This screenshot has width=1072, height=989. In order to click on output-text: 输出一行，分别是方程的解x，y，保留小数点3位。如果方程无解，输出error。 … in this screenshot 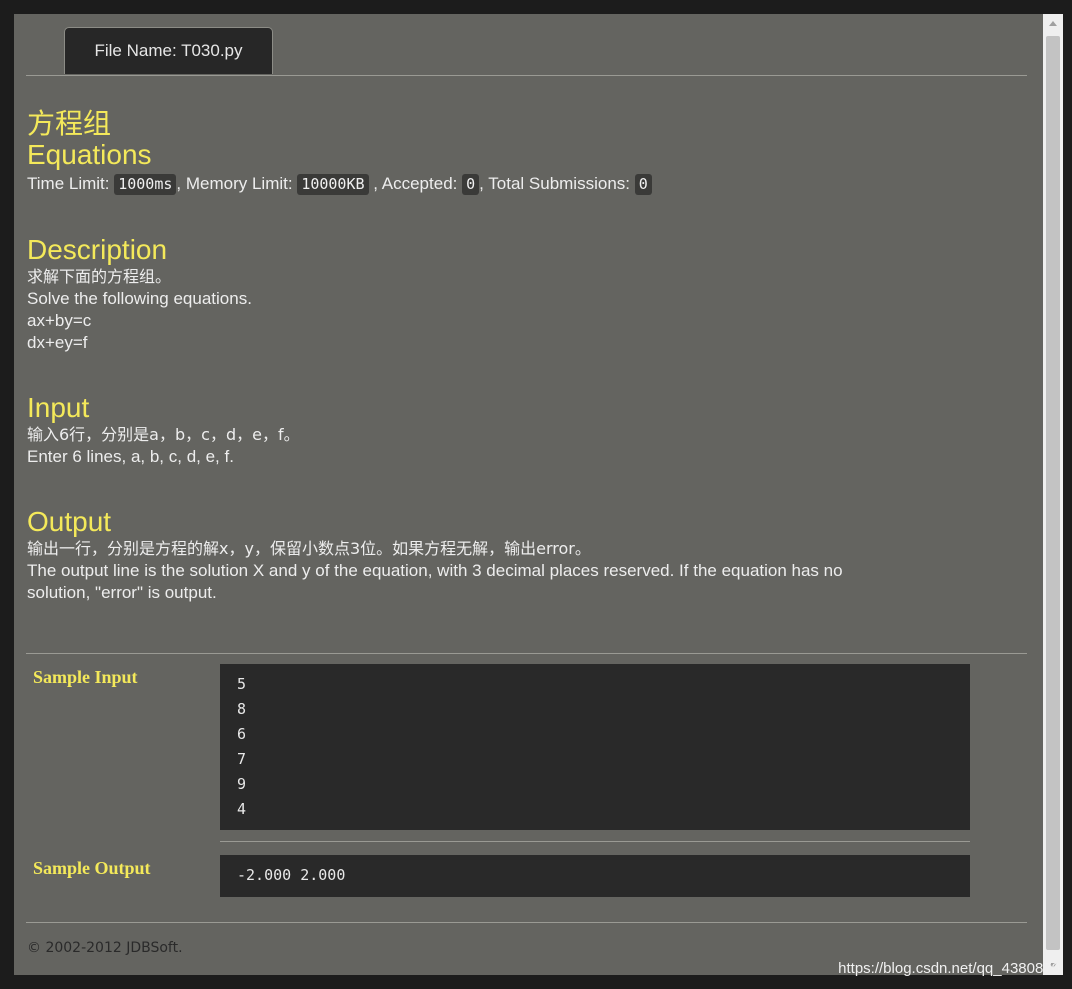, I will do `click(522, 571)`.